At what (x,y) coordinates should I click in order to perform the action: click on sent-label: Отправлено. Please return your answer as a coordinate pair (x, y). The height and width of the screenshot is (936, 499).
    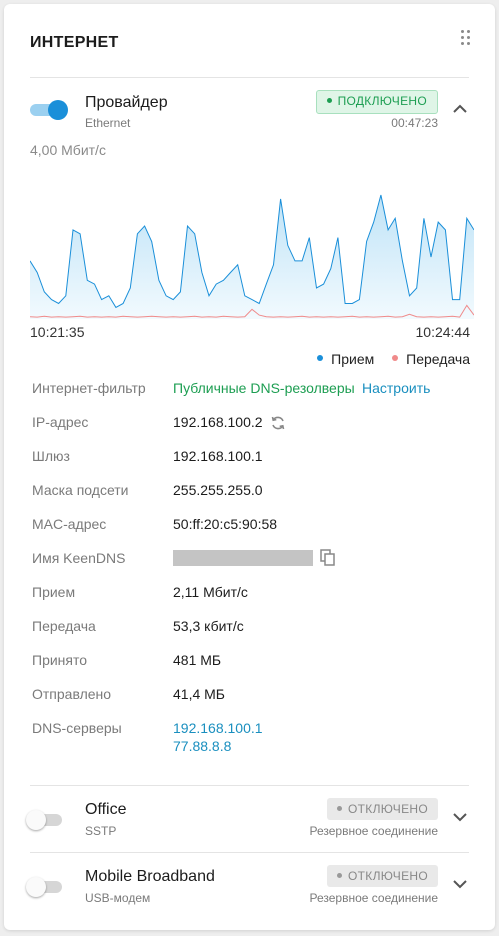
    Looking at the image, I should click on (72, 694).